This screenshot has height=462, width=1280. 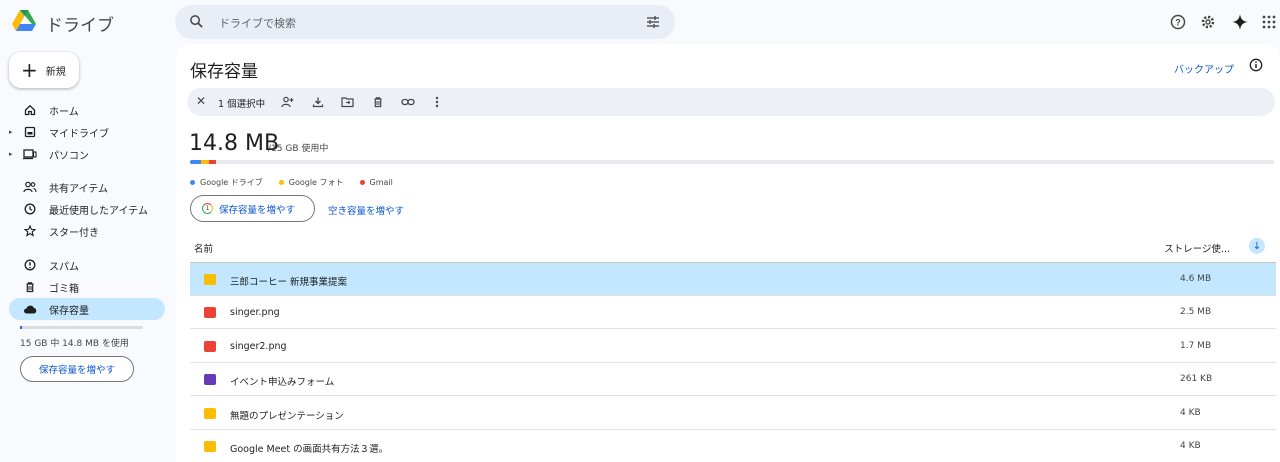 What do you see at coordinates (425, 22) in the screenshot?
I see `search-bar: ドライブで検索` at bounding box center [425, 22].